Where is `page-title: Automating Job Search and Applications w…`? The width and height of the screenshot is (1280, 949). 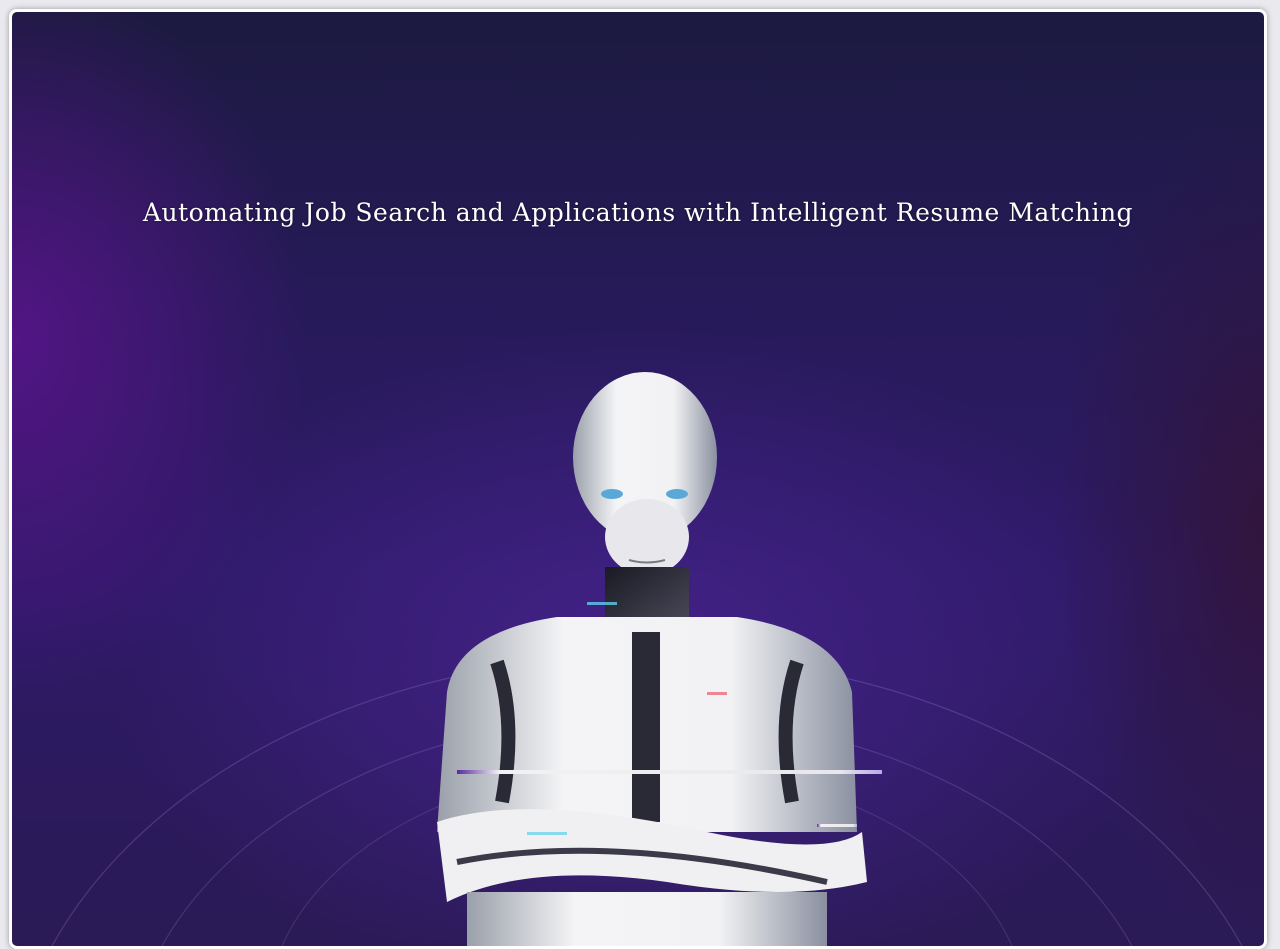
page-title: Automating Job Search and Applications w… is located at coordinates (638, 212).